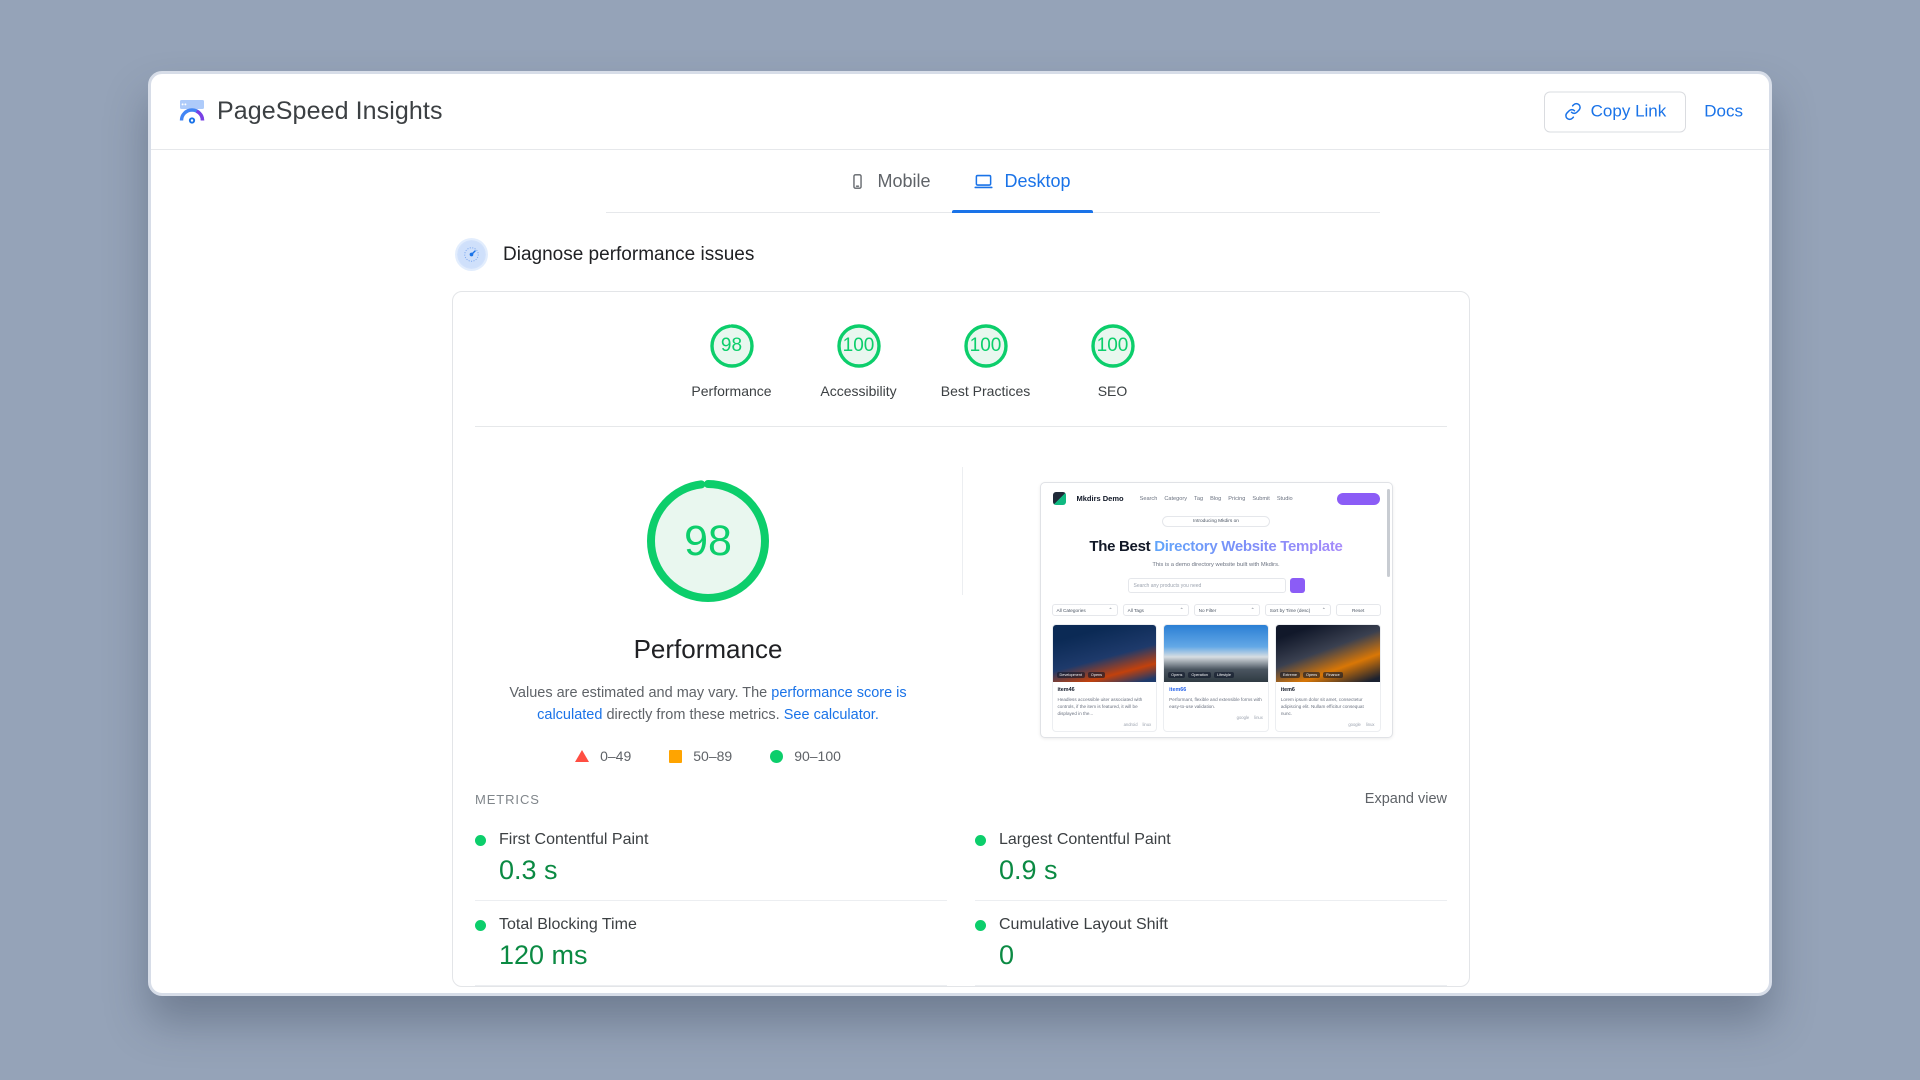 This screenshot has height=1080, width=1920. I want to click on device-tabs: Mobile Desktop, so click(960, 181).